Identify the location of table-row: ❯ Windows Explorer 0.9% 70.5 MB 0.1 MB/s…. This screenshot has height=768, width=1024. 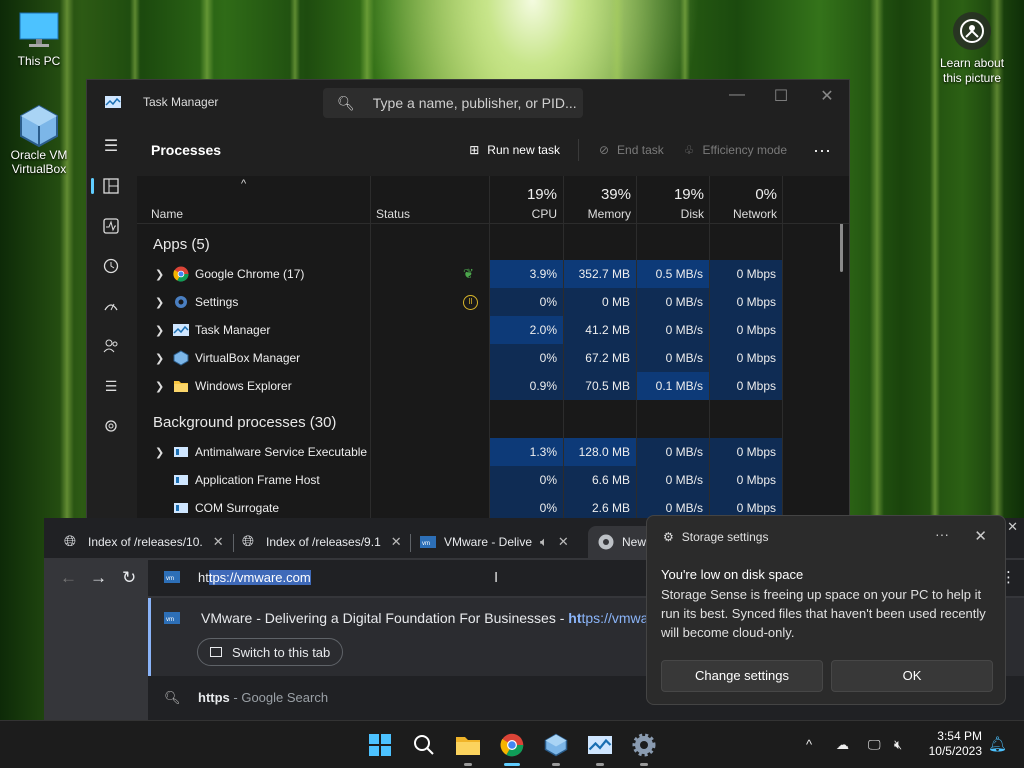
(459, 386).